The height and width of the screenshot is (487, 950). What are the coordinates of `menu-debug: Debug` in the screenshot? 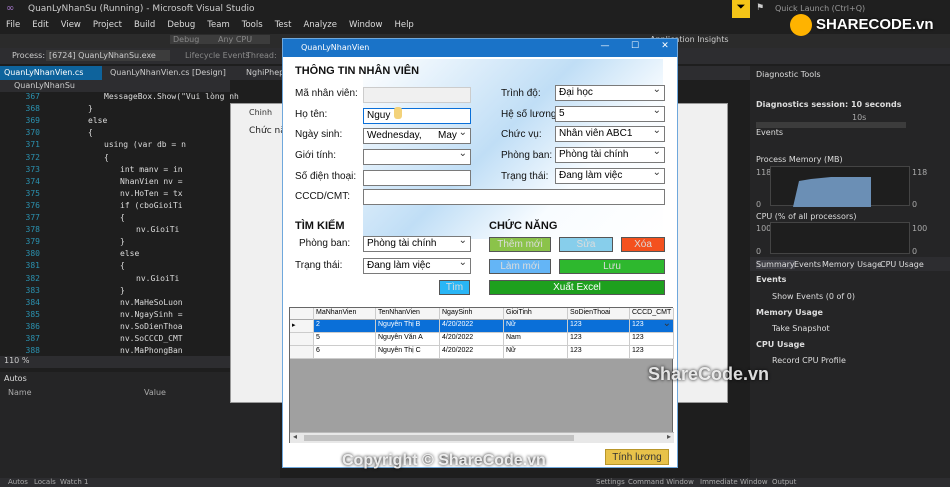 It's located at (181, 24).